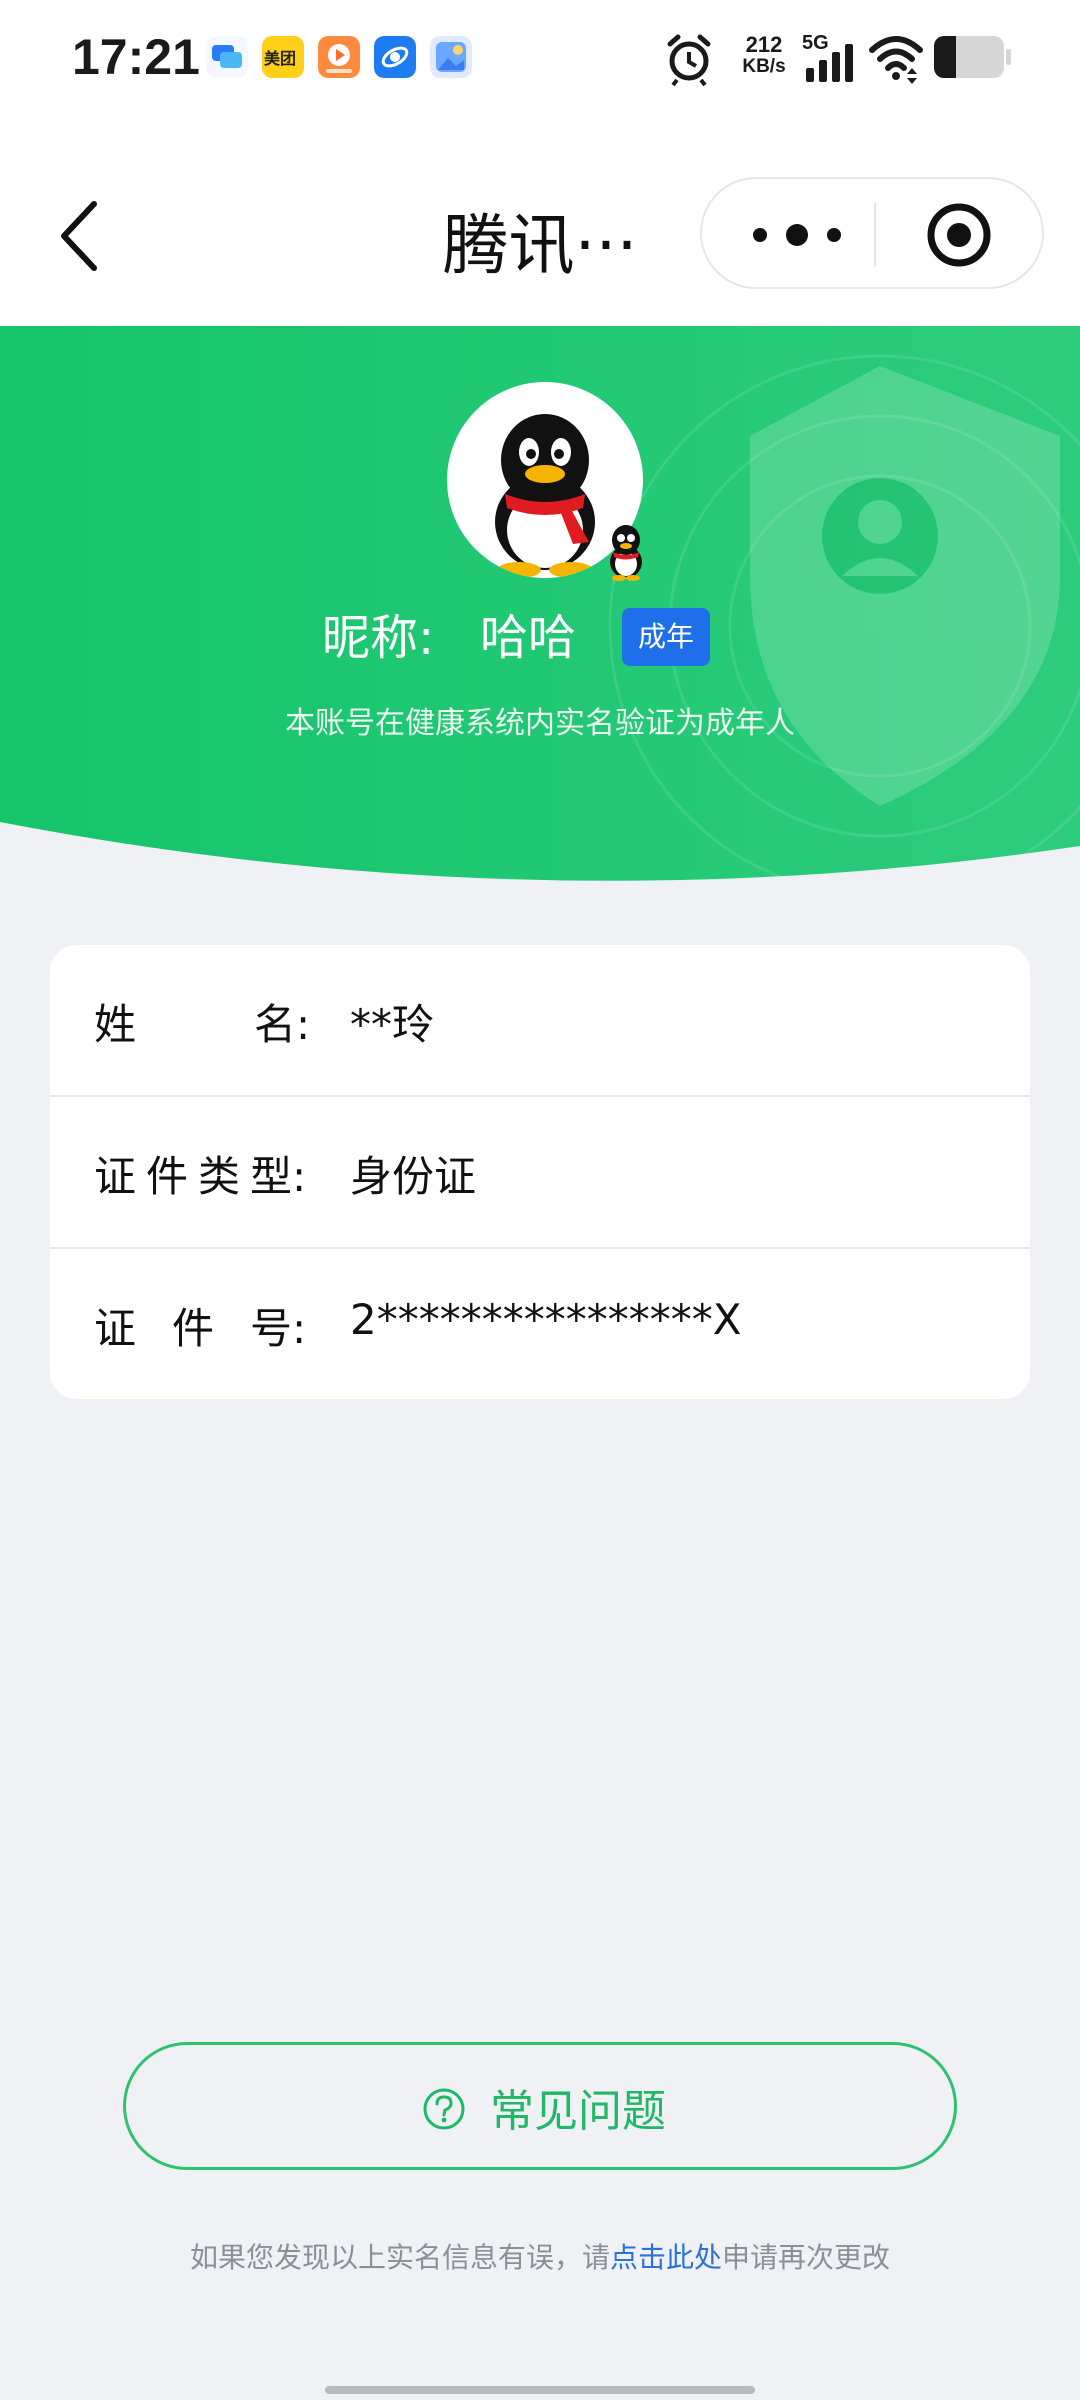 The height and width of the screenshot is (2400, 1080). What do you see at coordinates (578, 2111) in the screenshot?
I see `faq-button-label: 常见问题` at bounding box center [578, 2111].